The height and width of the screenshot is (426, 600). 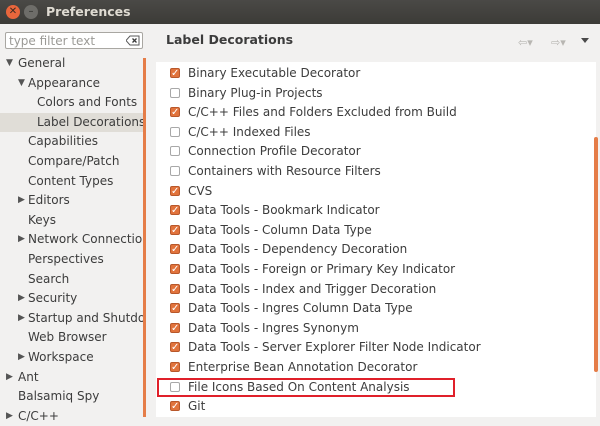 What do you see at coordinates (376, 230) in the screenshot?
I see `decorator-item: Data Tools - Column Data Type` at bounding box center [376, 230].